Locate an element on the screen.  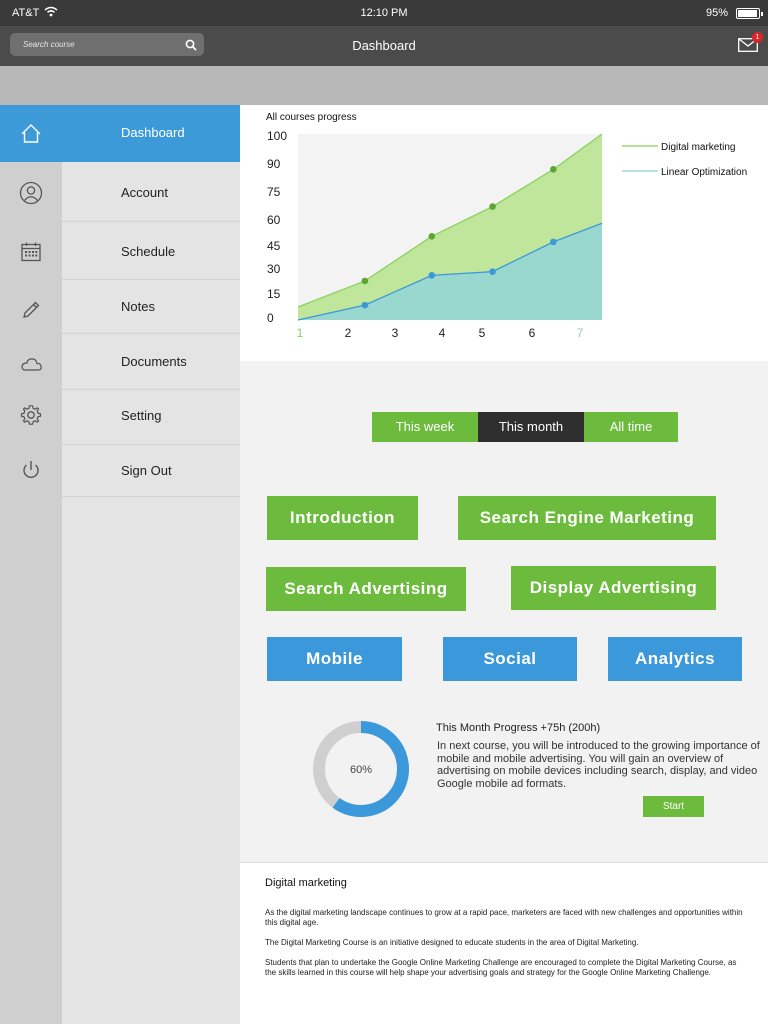
sidebar-item-label: Dashboard is located at coordinates (153, 132).